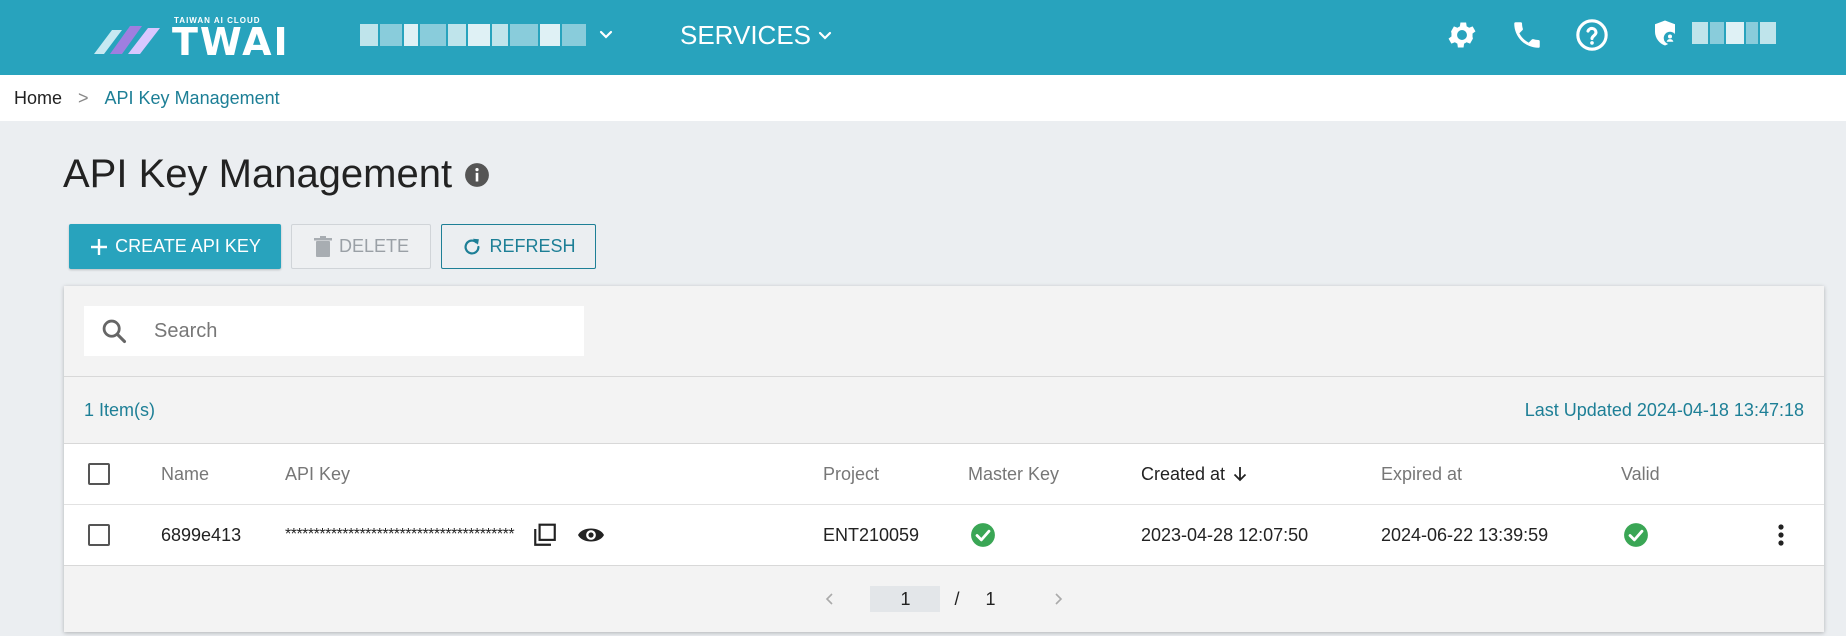 The image size is (1846, 636). Describe the element at coordinates (472, 246) in the screenshot. I see `refresh-icon` at that location.